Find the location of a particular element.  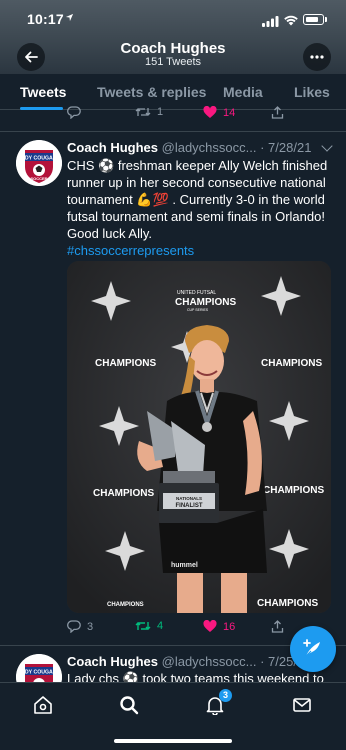

location-arrow-icon is located at coordinates (69, 19).